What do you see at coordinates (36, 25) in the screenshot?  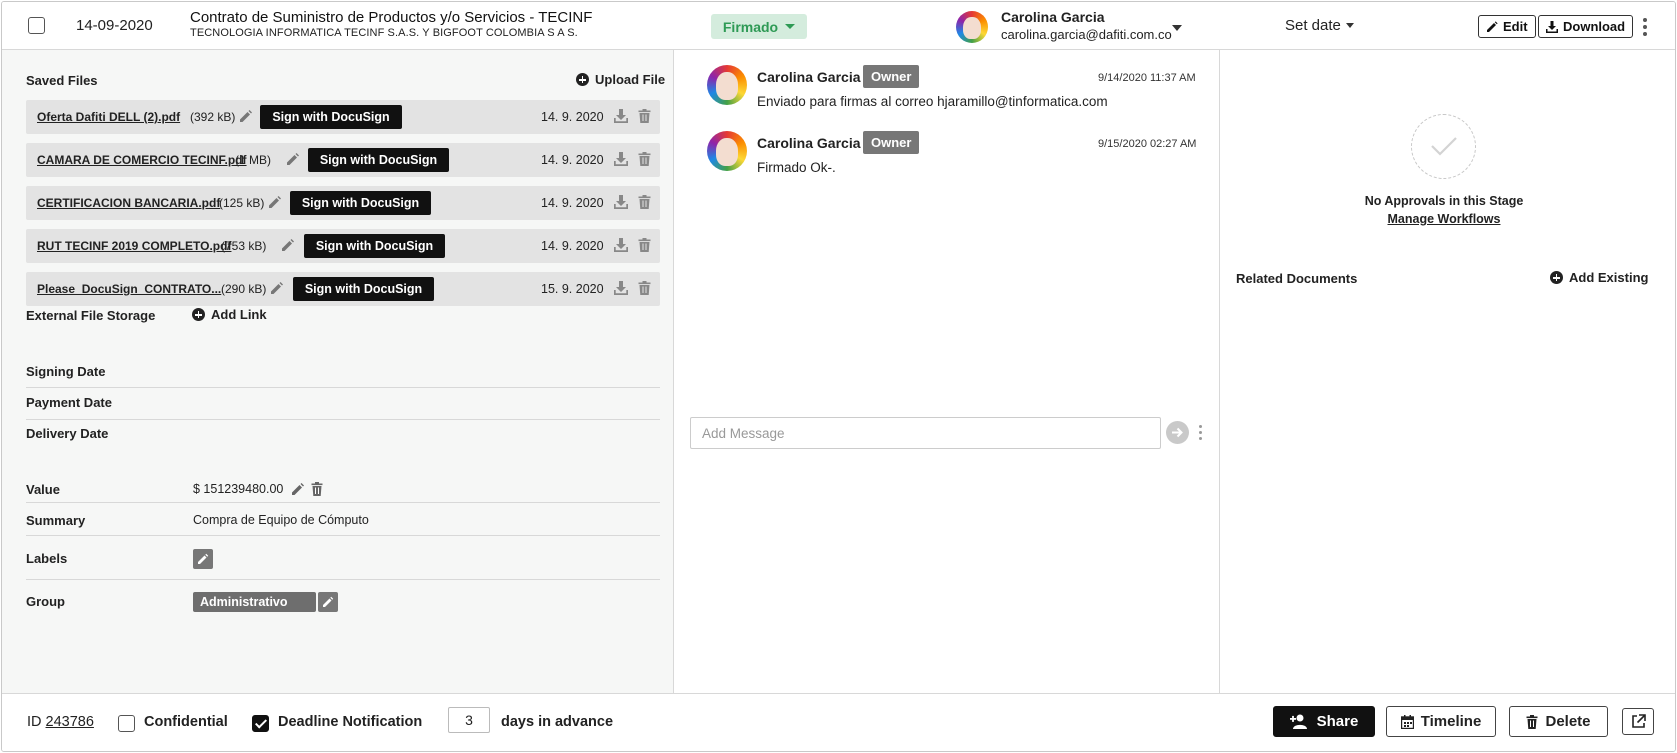 I see `select-checkbox` at bounding box center [36, 25].